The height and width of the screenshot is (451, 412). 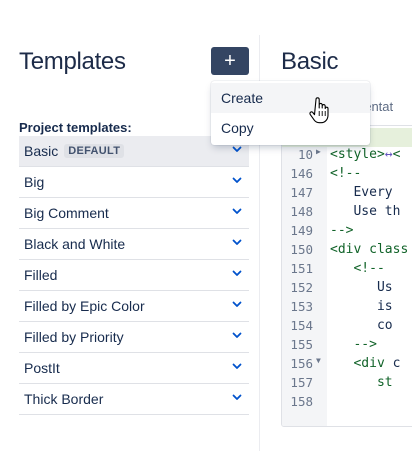 What do you see at coordinates (365, 211) in the screenshot?
I see `code-text: Use th` at bounding box center [365, 211].